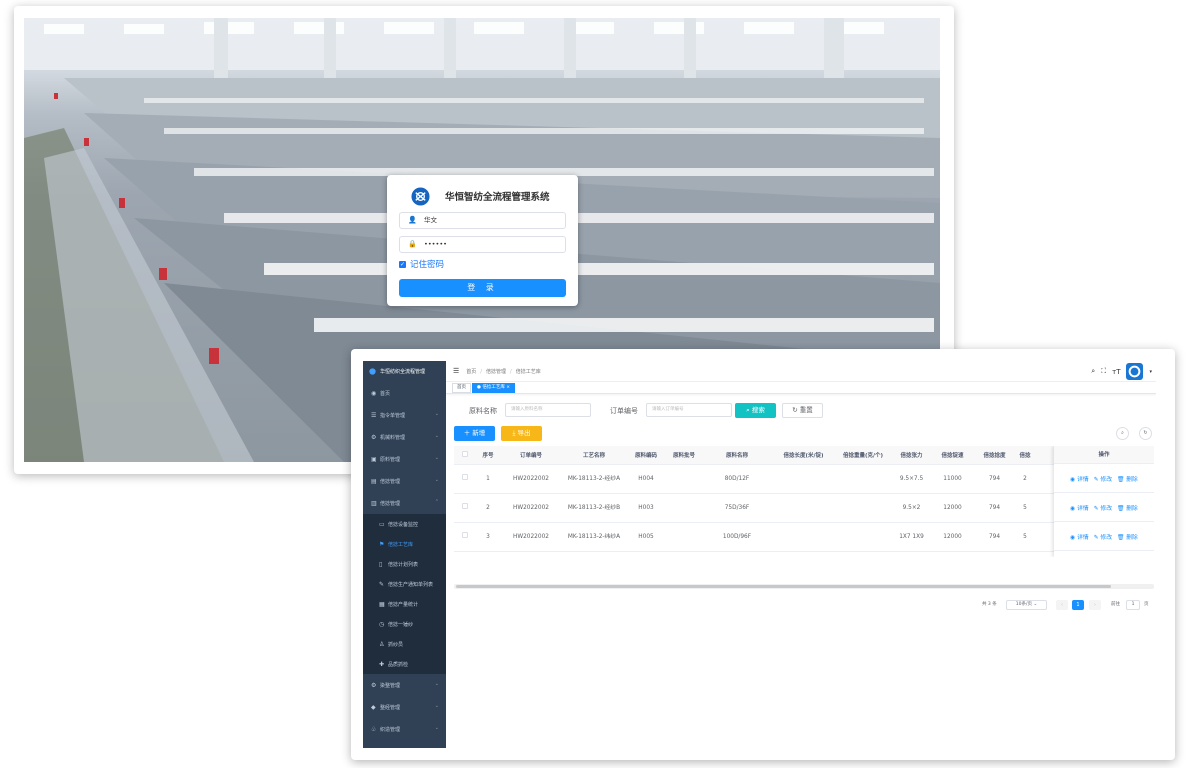  Describe the element at coordinates (1145, 433) in the screenshot. I see `refresh-icon: ↻` at that location.